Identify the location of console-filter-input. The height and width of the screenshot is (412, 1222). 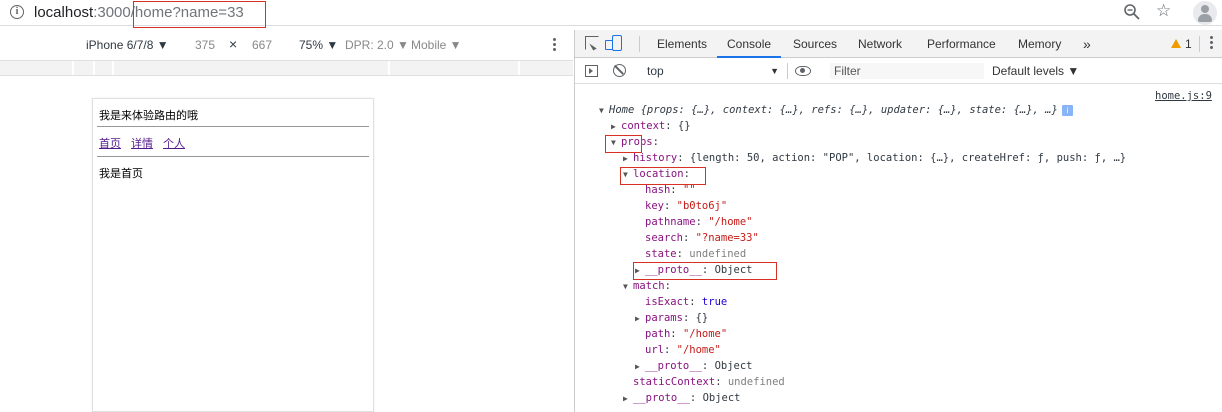
(907, 71).